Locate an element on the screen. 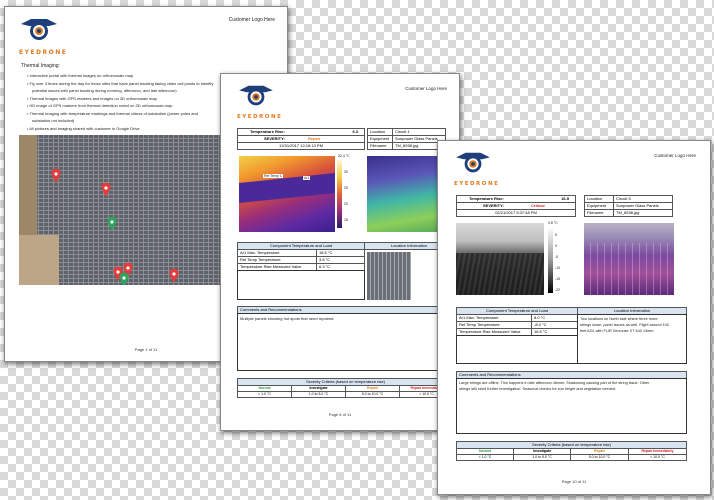 This screenshot has height=500, width=714. thermal-marker-label: Ref Temp 1 is located at coordinates (273, 176).